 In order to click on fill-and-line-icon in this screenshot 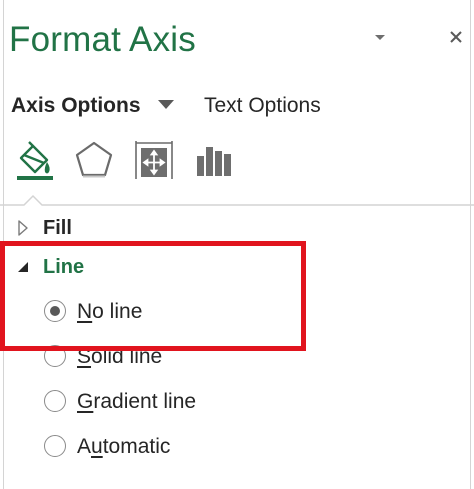, I will do `click(35, 160)`.